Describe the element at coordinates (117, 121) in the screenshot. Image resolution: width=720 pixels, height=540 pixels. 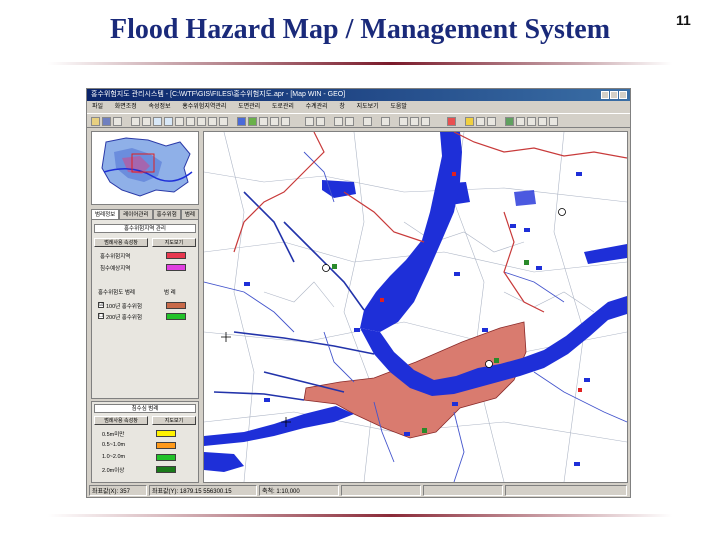
I see `print-icon` at that location.